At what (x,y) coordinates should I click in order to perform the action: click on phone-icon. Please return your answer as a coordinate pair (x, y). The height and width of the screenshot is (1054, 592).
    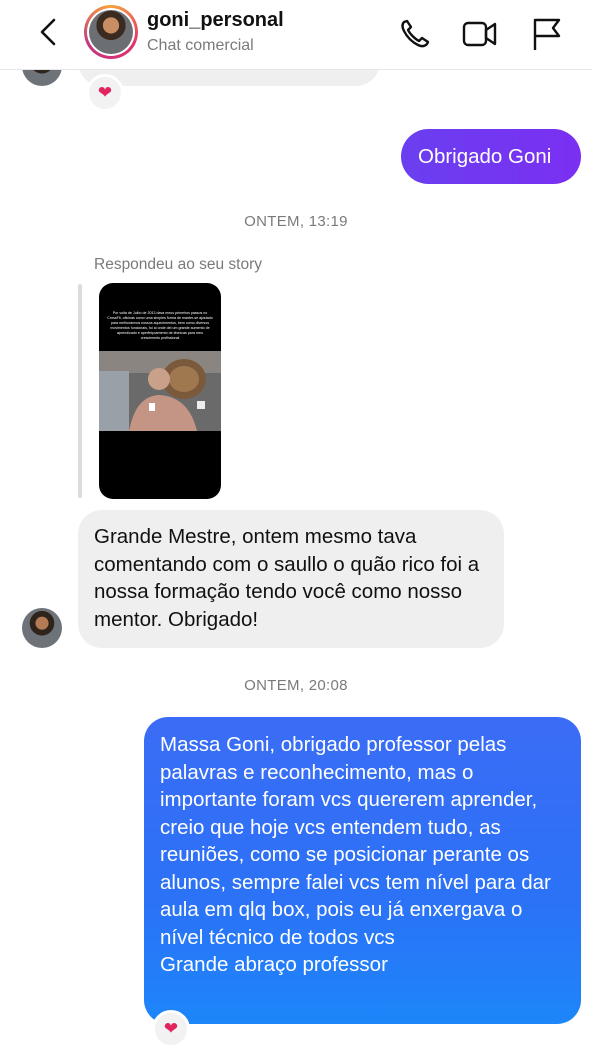
    Looking at the image, I should click on (414, 34).